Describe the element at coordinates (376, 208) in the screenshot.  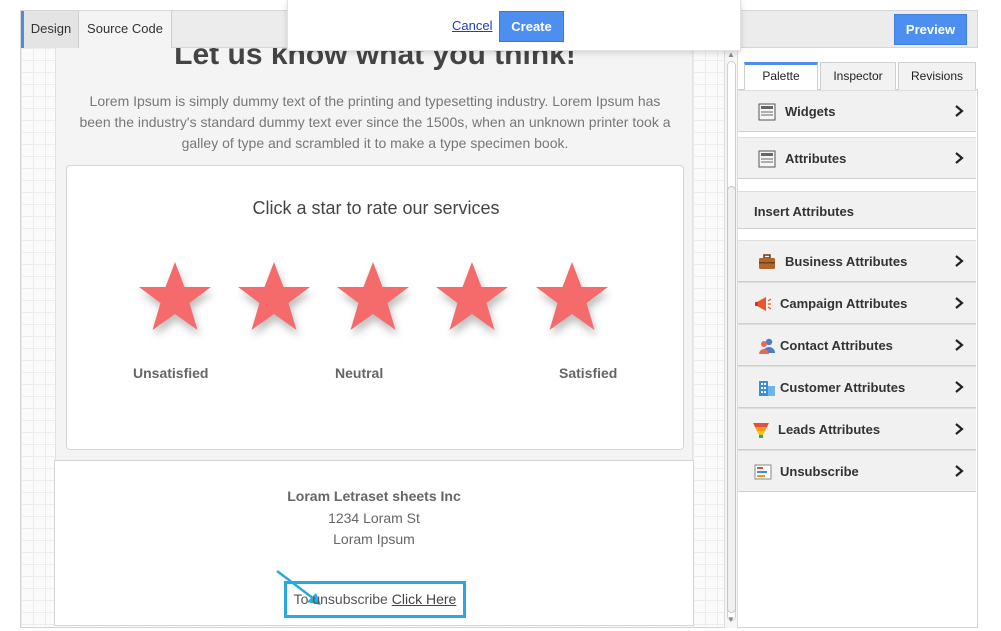
I see `rating-prompt: Click a star to rate our services` at that location.